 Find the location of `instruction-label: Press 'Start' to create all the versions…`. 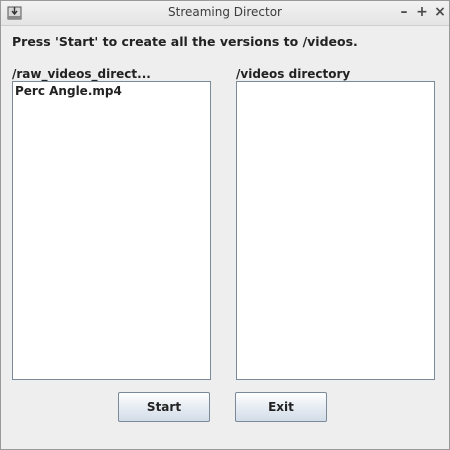

instruction-label: Press 'Start' to create all the versions… is located at coordinates (185, 41).